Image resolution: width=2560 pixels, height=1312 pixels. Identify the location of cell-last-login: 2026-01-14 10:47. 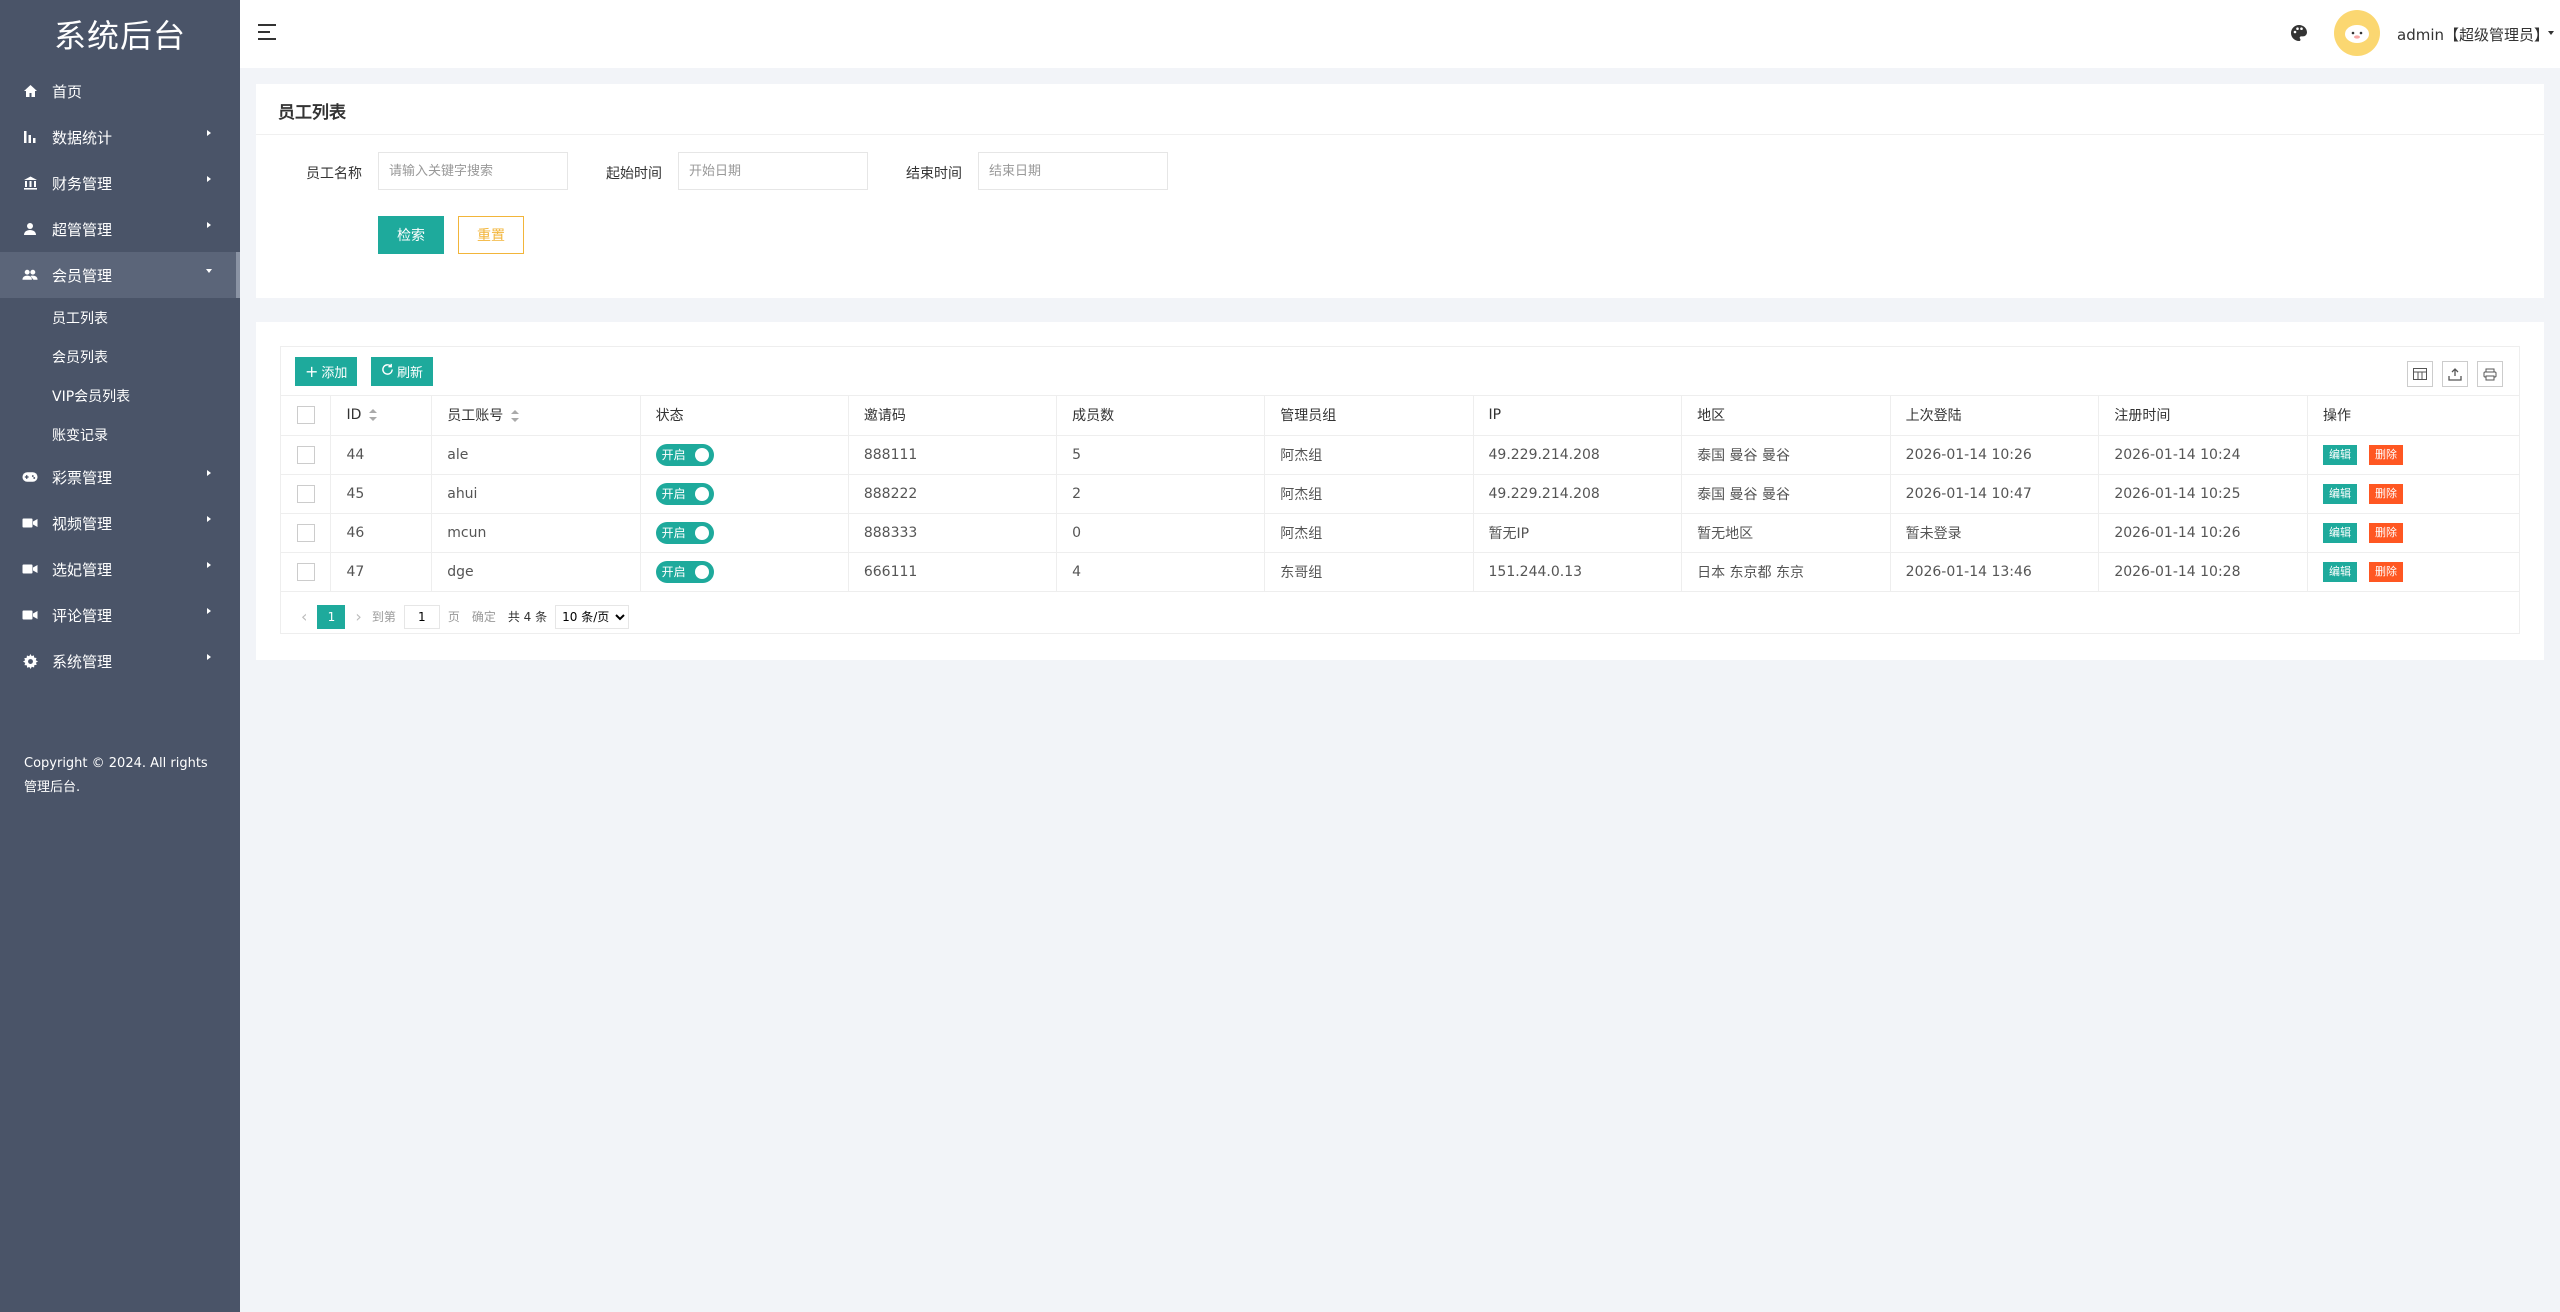
(1995, 494).